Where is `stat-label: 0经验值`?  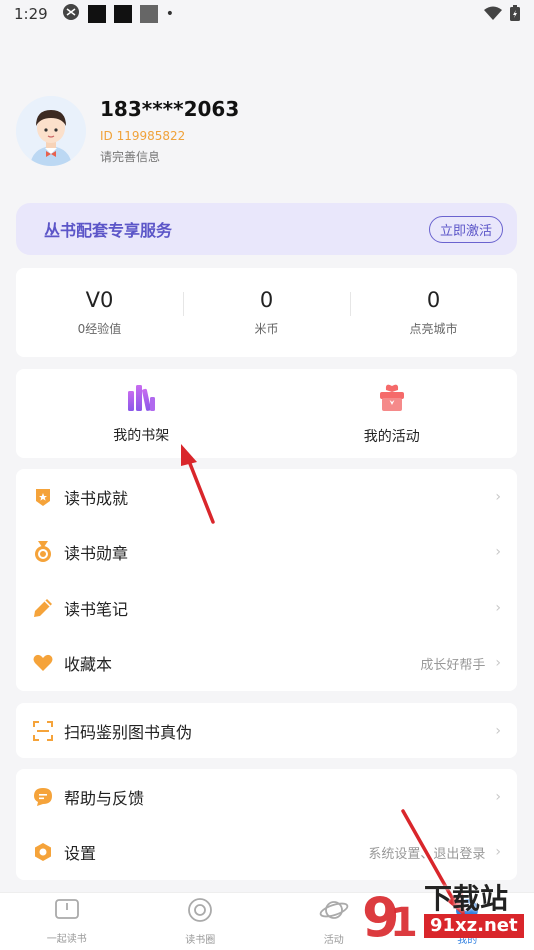 stat-label: 0经验值 is located at coordinates (99, 329).